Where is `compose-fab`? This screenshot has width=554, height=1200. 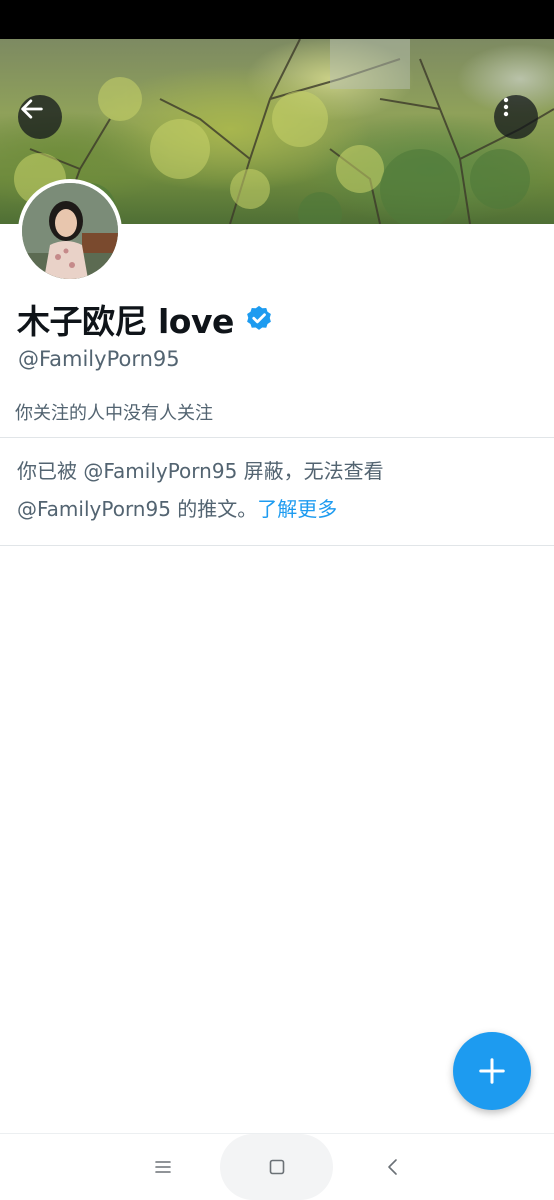 compose-fab is located at coordinates (492, 1071).